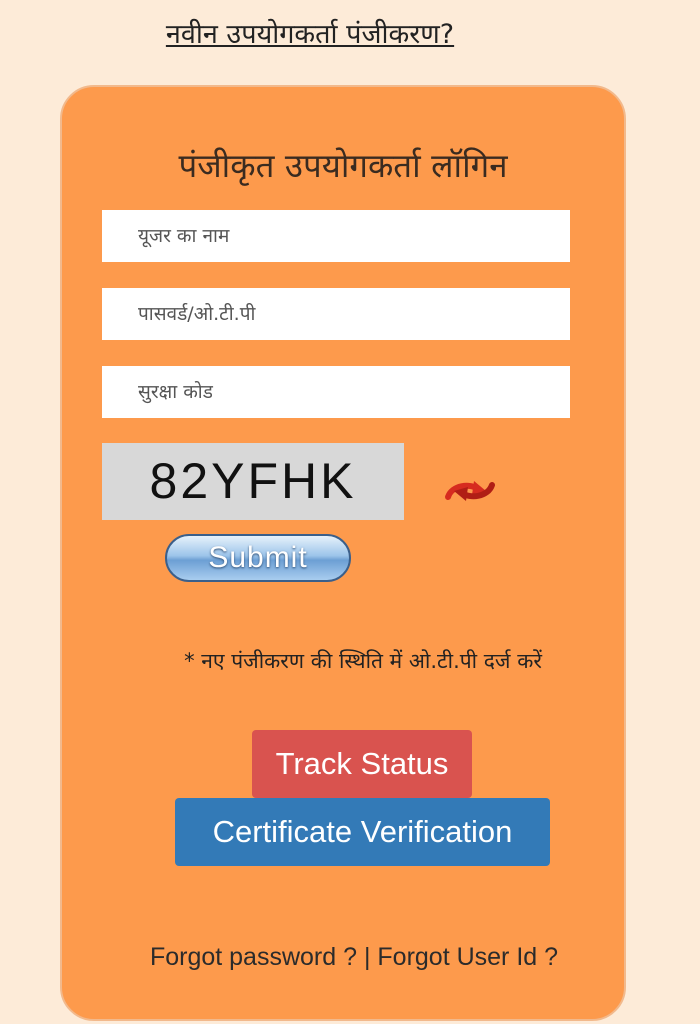 The image size is (700, 1024). What do you see at coordinates (253, 957) in the screenshot?
I see `forgot-password-link: Forgot password ?` at bounding box center [253, 957].